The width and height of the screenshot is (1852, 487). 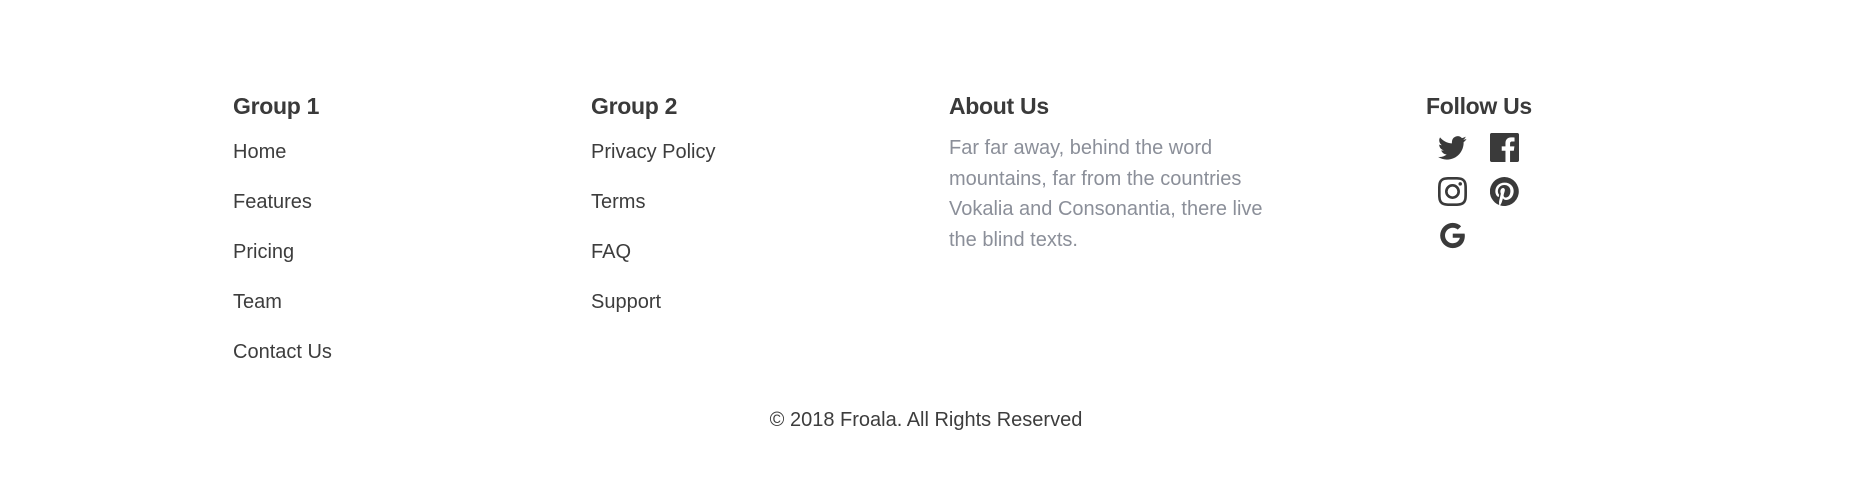 I want to click on group-1-links: Home Features Pricing Team Contact Us, so click(x=383, y=264).